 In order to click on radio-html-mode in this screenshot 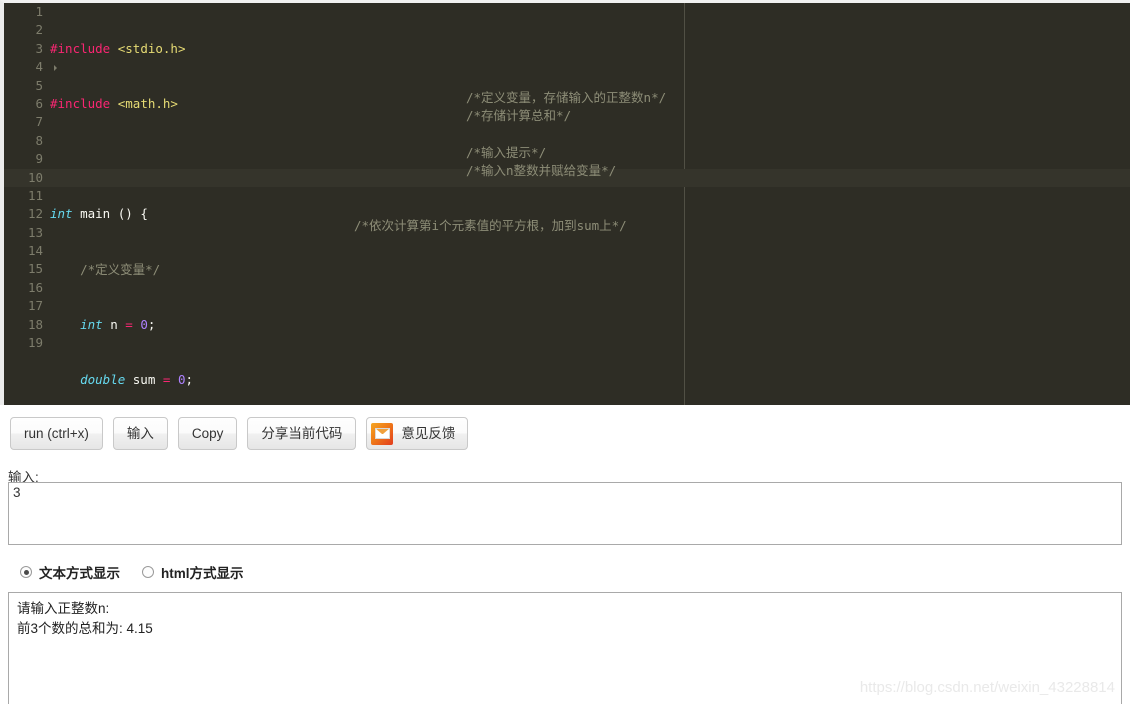, I will do `click(148, 572)`.